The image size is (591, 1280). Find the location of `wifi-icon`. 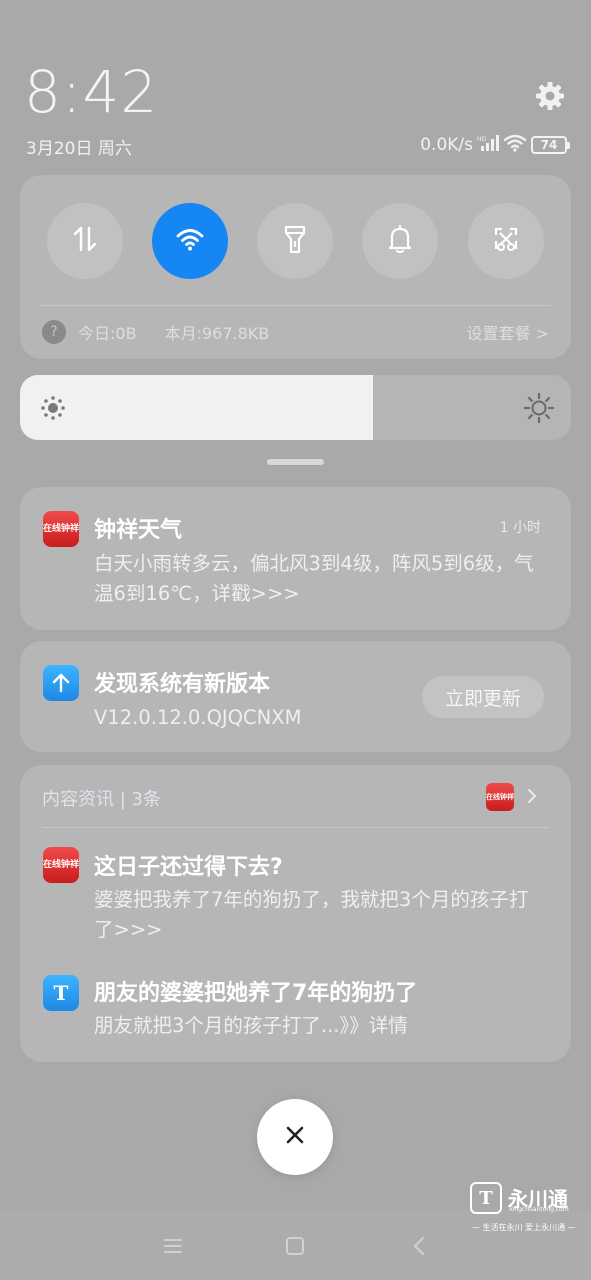

wifi-icon is located at coordinates (190, 241).